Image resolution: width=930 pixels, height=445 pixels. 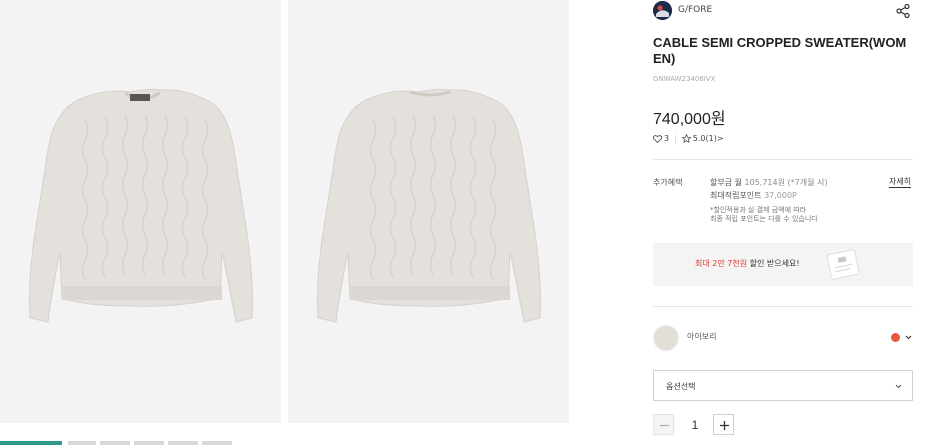 What do you see at coordinates (783, 12) in the screenshot?
I see `brand-row: G/FORE` at bounding box center [783, 12].